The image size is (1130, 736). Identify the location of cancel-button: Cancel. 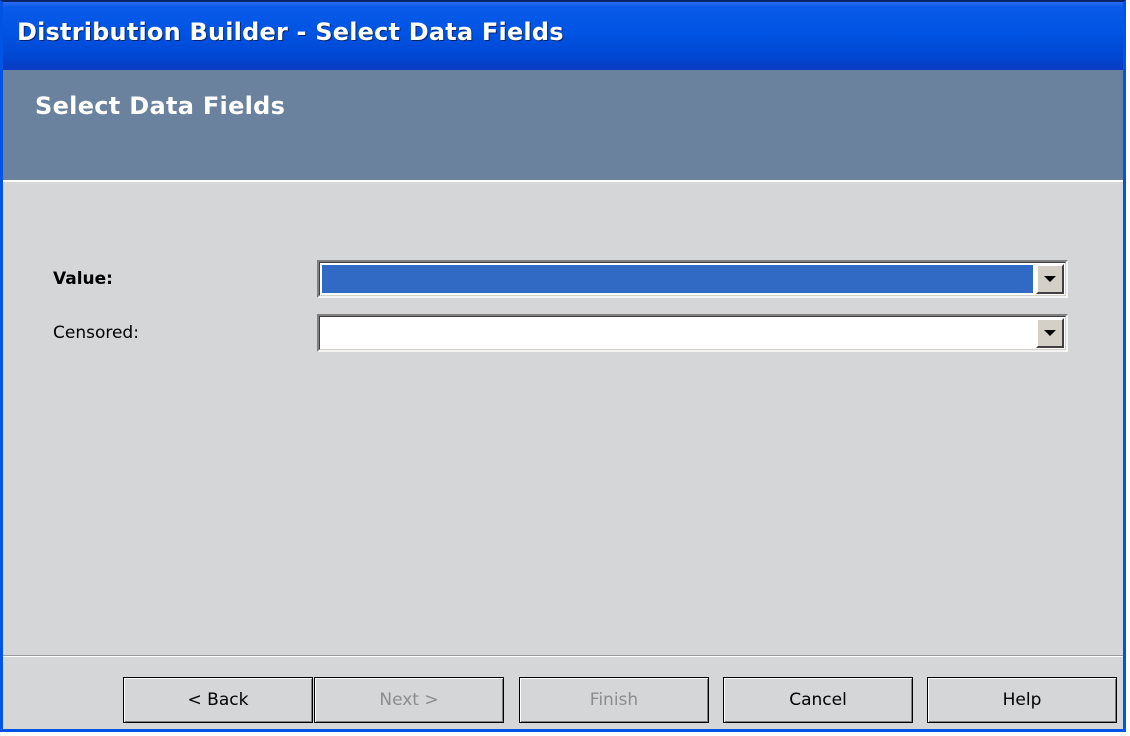
(818, 700).